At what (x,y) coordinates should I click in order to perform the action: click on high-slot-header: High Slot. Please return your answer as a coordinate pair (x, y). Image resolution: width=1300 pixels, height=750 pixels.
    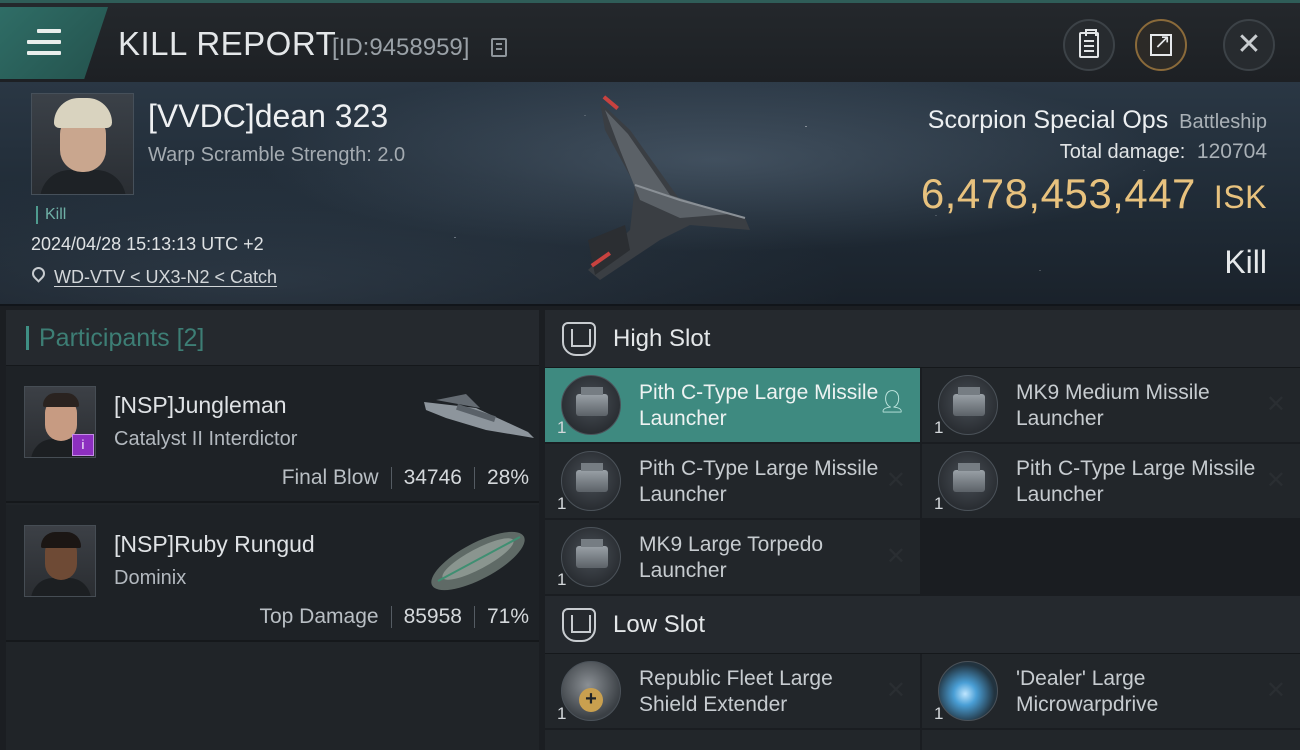
    Looking at the image, I should click on (922, 339).